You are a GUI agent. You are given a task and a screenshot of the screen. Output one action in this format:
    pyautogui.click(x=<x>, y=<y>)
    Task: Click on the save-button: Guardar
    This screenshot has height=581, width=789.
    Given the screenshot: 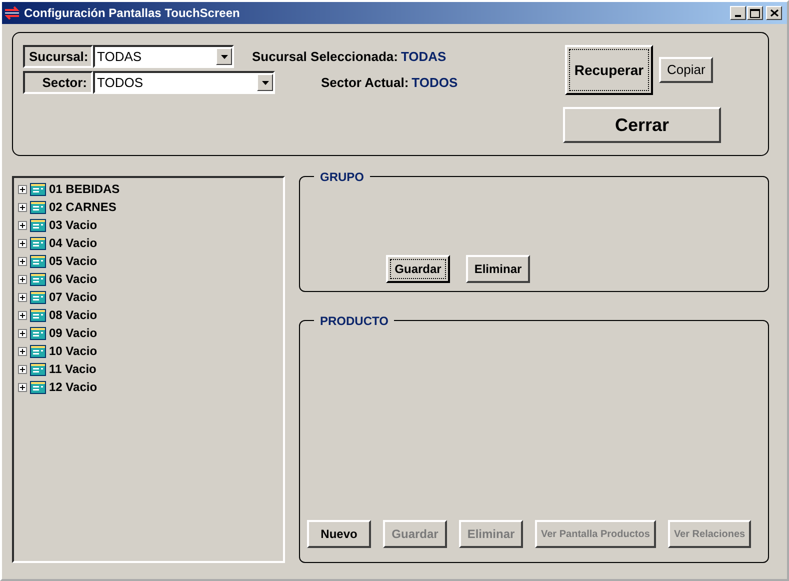 What is the action you would take?
    pyautogui.click(x=418, y=269)
    